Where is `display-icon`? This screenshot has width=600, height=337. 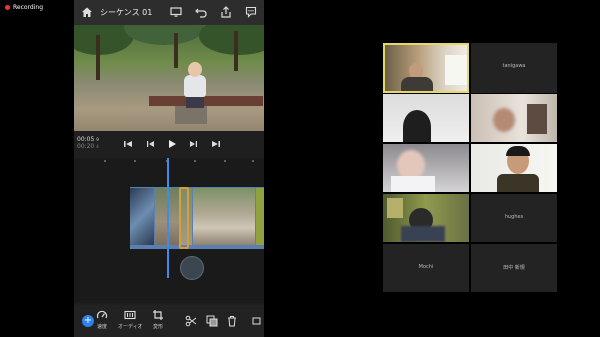
display-icon is located at coordinates (176, 12).